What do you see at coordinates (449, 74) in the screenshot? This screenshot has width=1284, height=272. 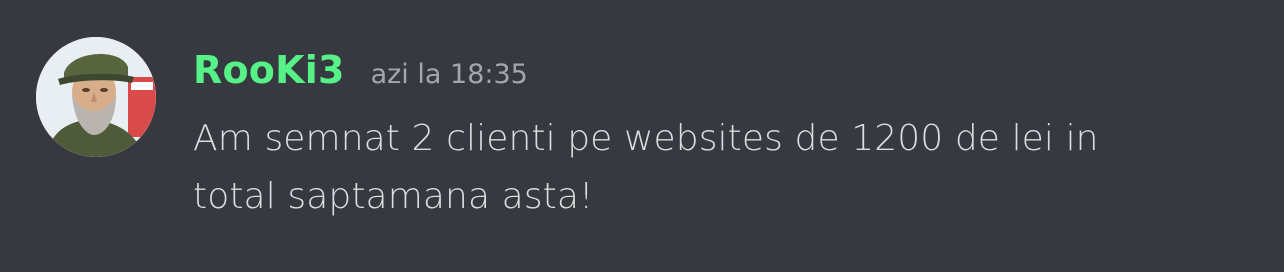 I see `timestamp: azi la 18:35` at bounding box center [449, 74].